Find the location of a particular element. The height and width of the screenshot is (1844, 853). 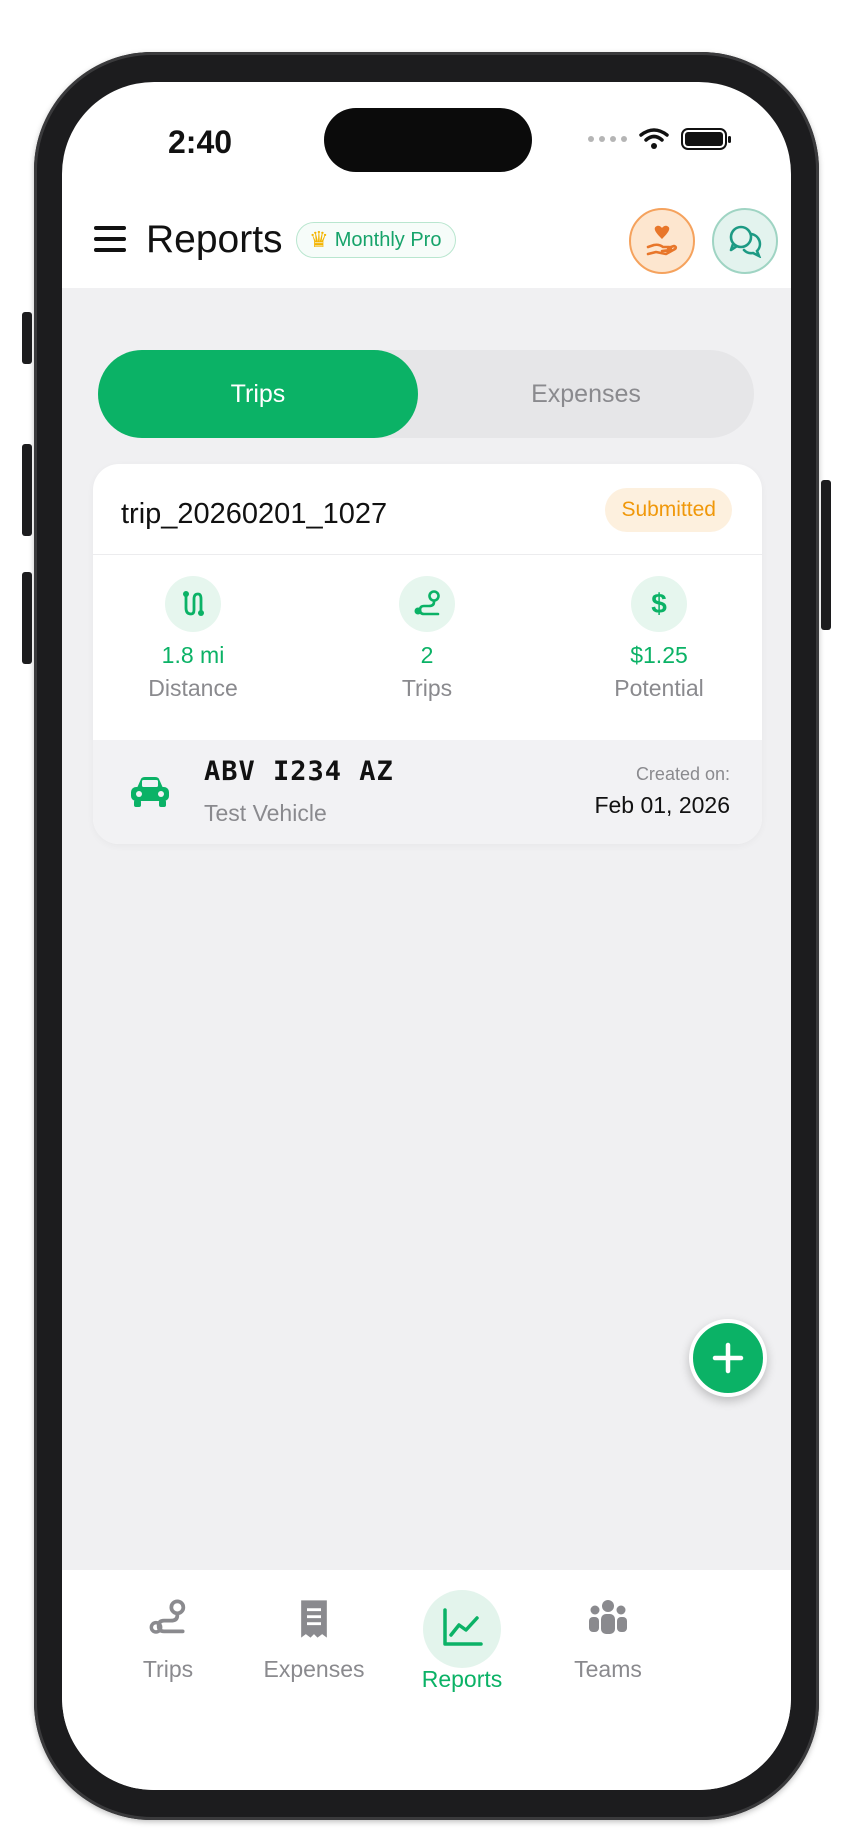

signal-dots-icon is located at coordinates (607, 139).